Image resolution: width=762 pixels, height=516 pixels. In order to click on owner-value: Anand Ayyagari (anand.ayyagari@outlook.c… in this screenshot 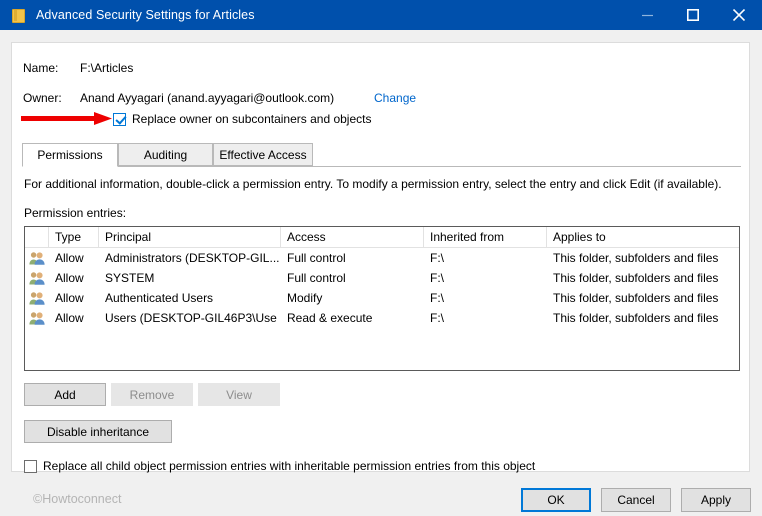, I will do `click(207, 98)`.